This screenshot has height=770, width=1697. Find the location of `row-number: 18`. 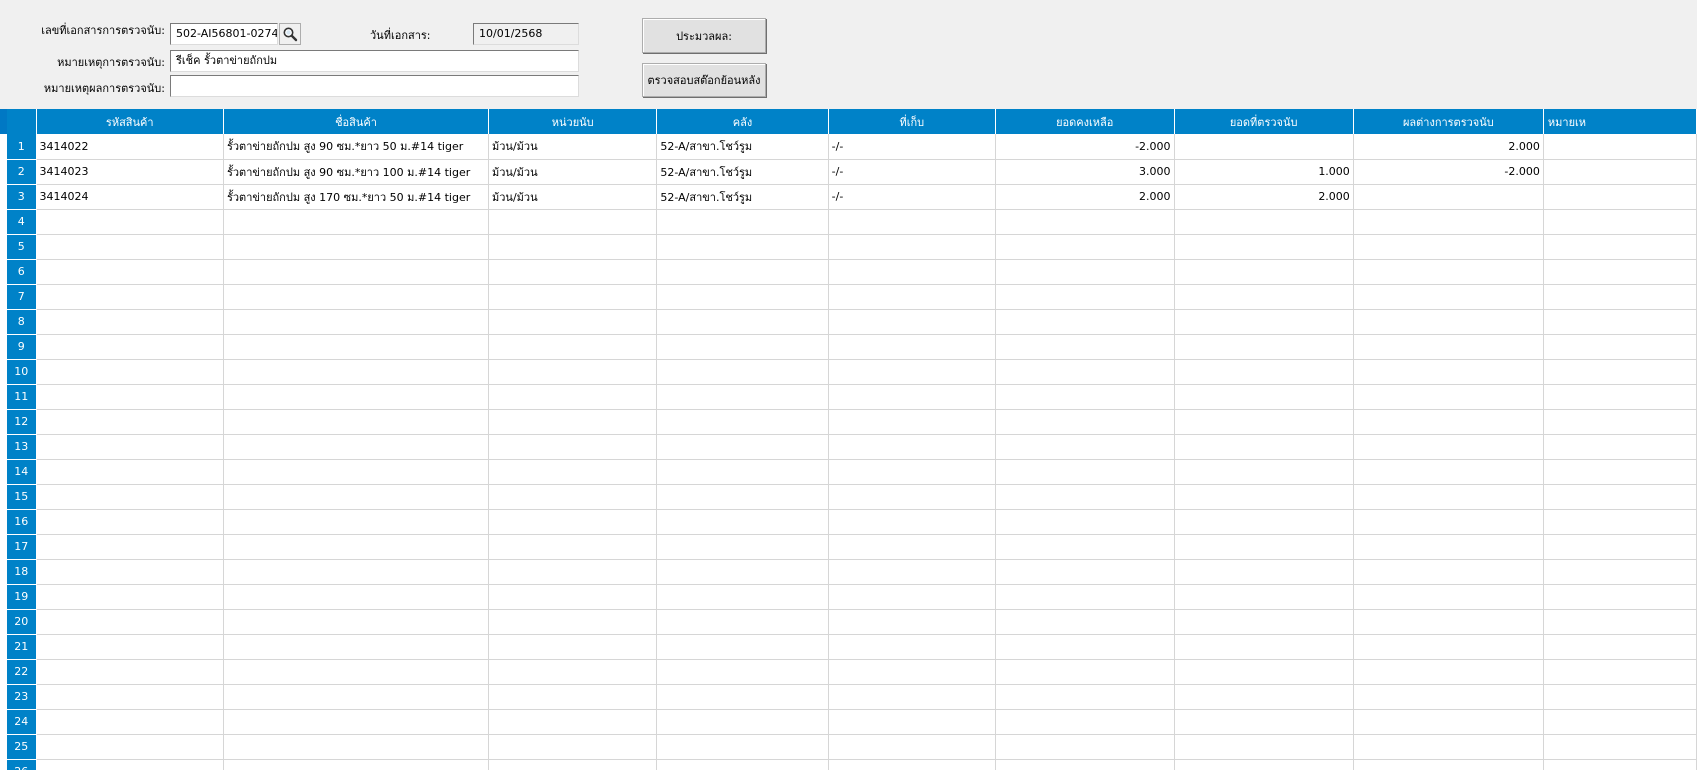

row-number: 18 is located at coordinates (22, 572).